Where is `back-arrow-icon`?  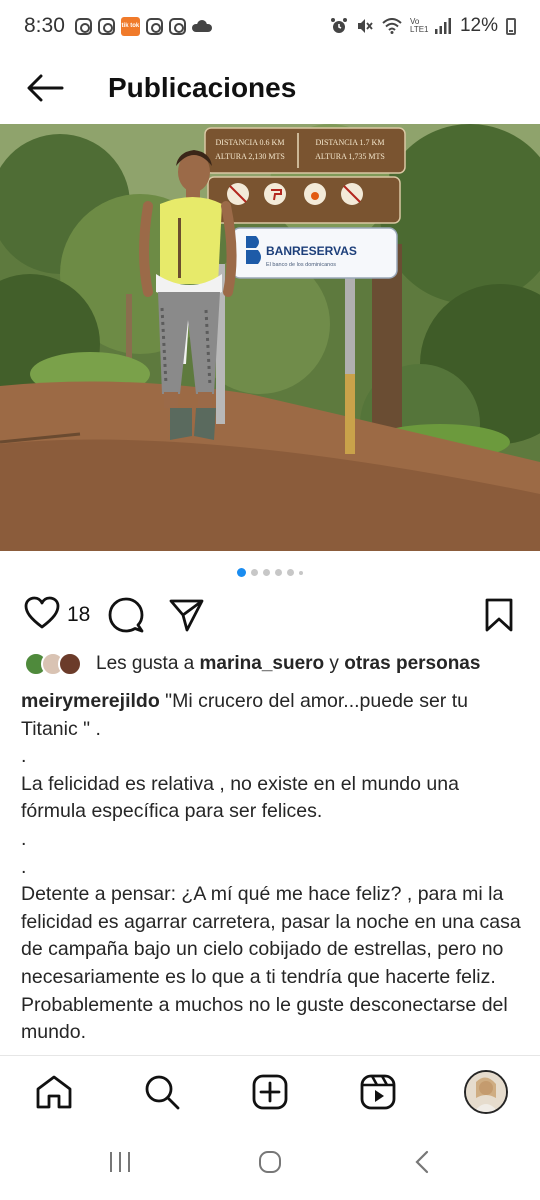
back-arrow-icon is located at coordinates (45, 88).